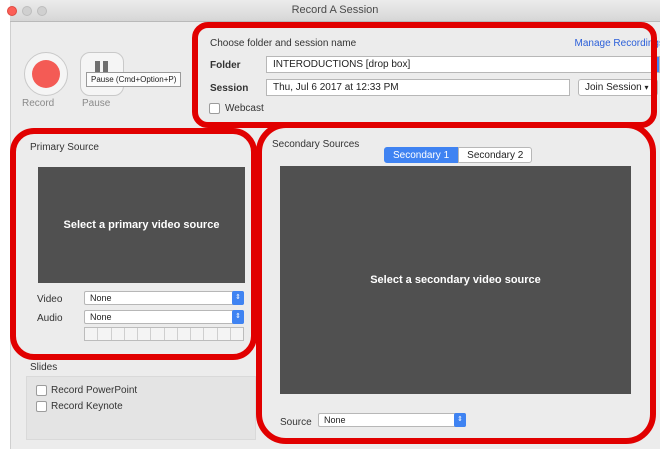 The image size is (660, 449). Describe the element at coordinates (646, 87) in the screenshot. I see `chevron-down-icon: ▾` at that location.